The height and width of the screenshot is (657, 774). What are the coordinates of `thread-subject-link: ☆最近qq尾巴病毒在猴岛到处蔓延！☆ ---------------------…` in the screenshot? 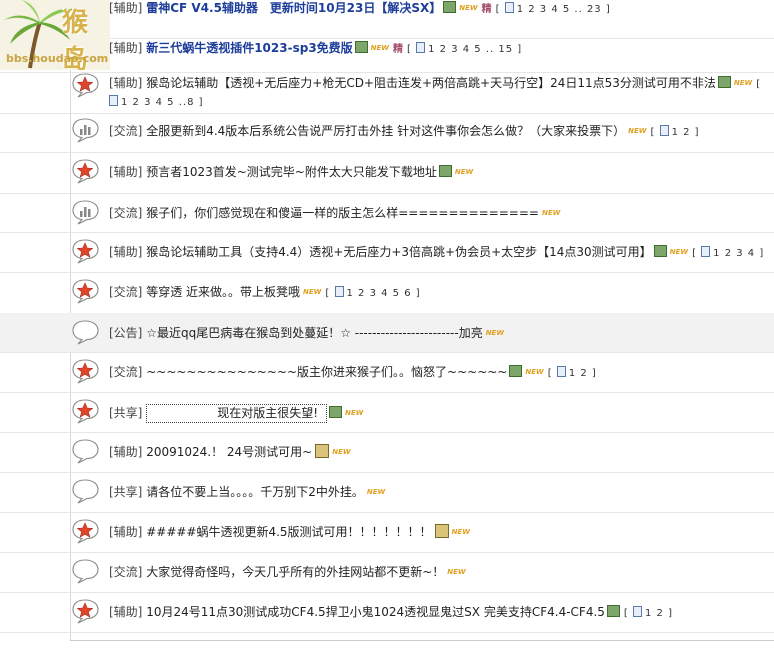 It's located at (314, 333).